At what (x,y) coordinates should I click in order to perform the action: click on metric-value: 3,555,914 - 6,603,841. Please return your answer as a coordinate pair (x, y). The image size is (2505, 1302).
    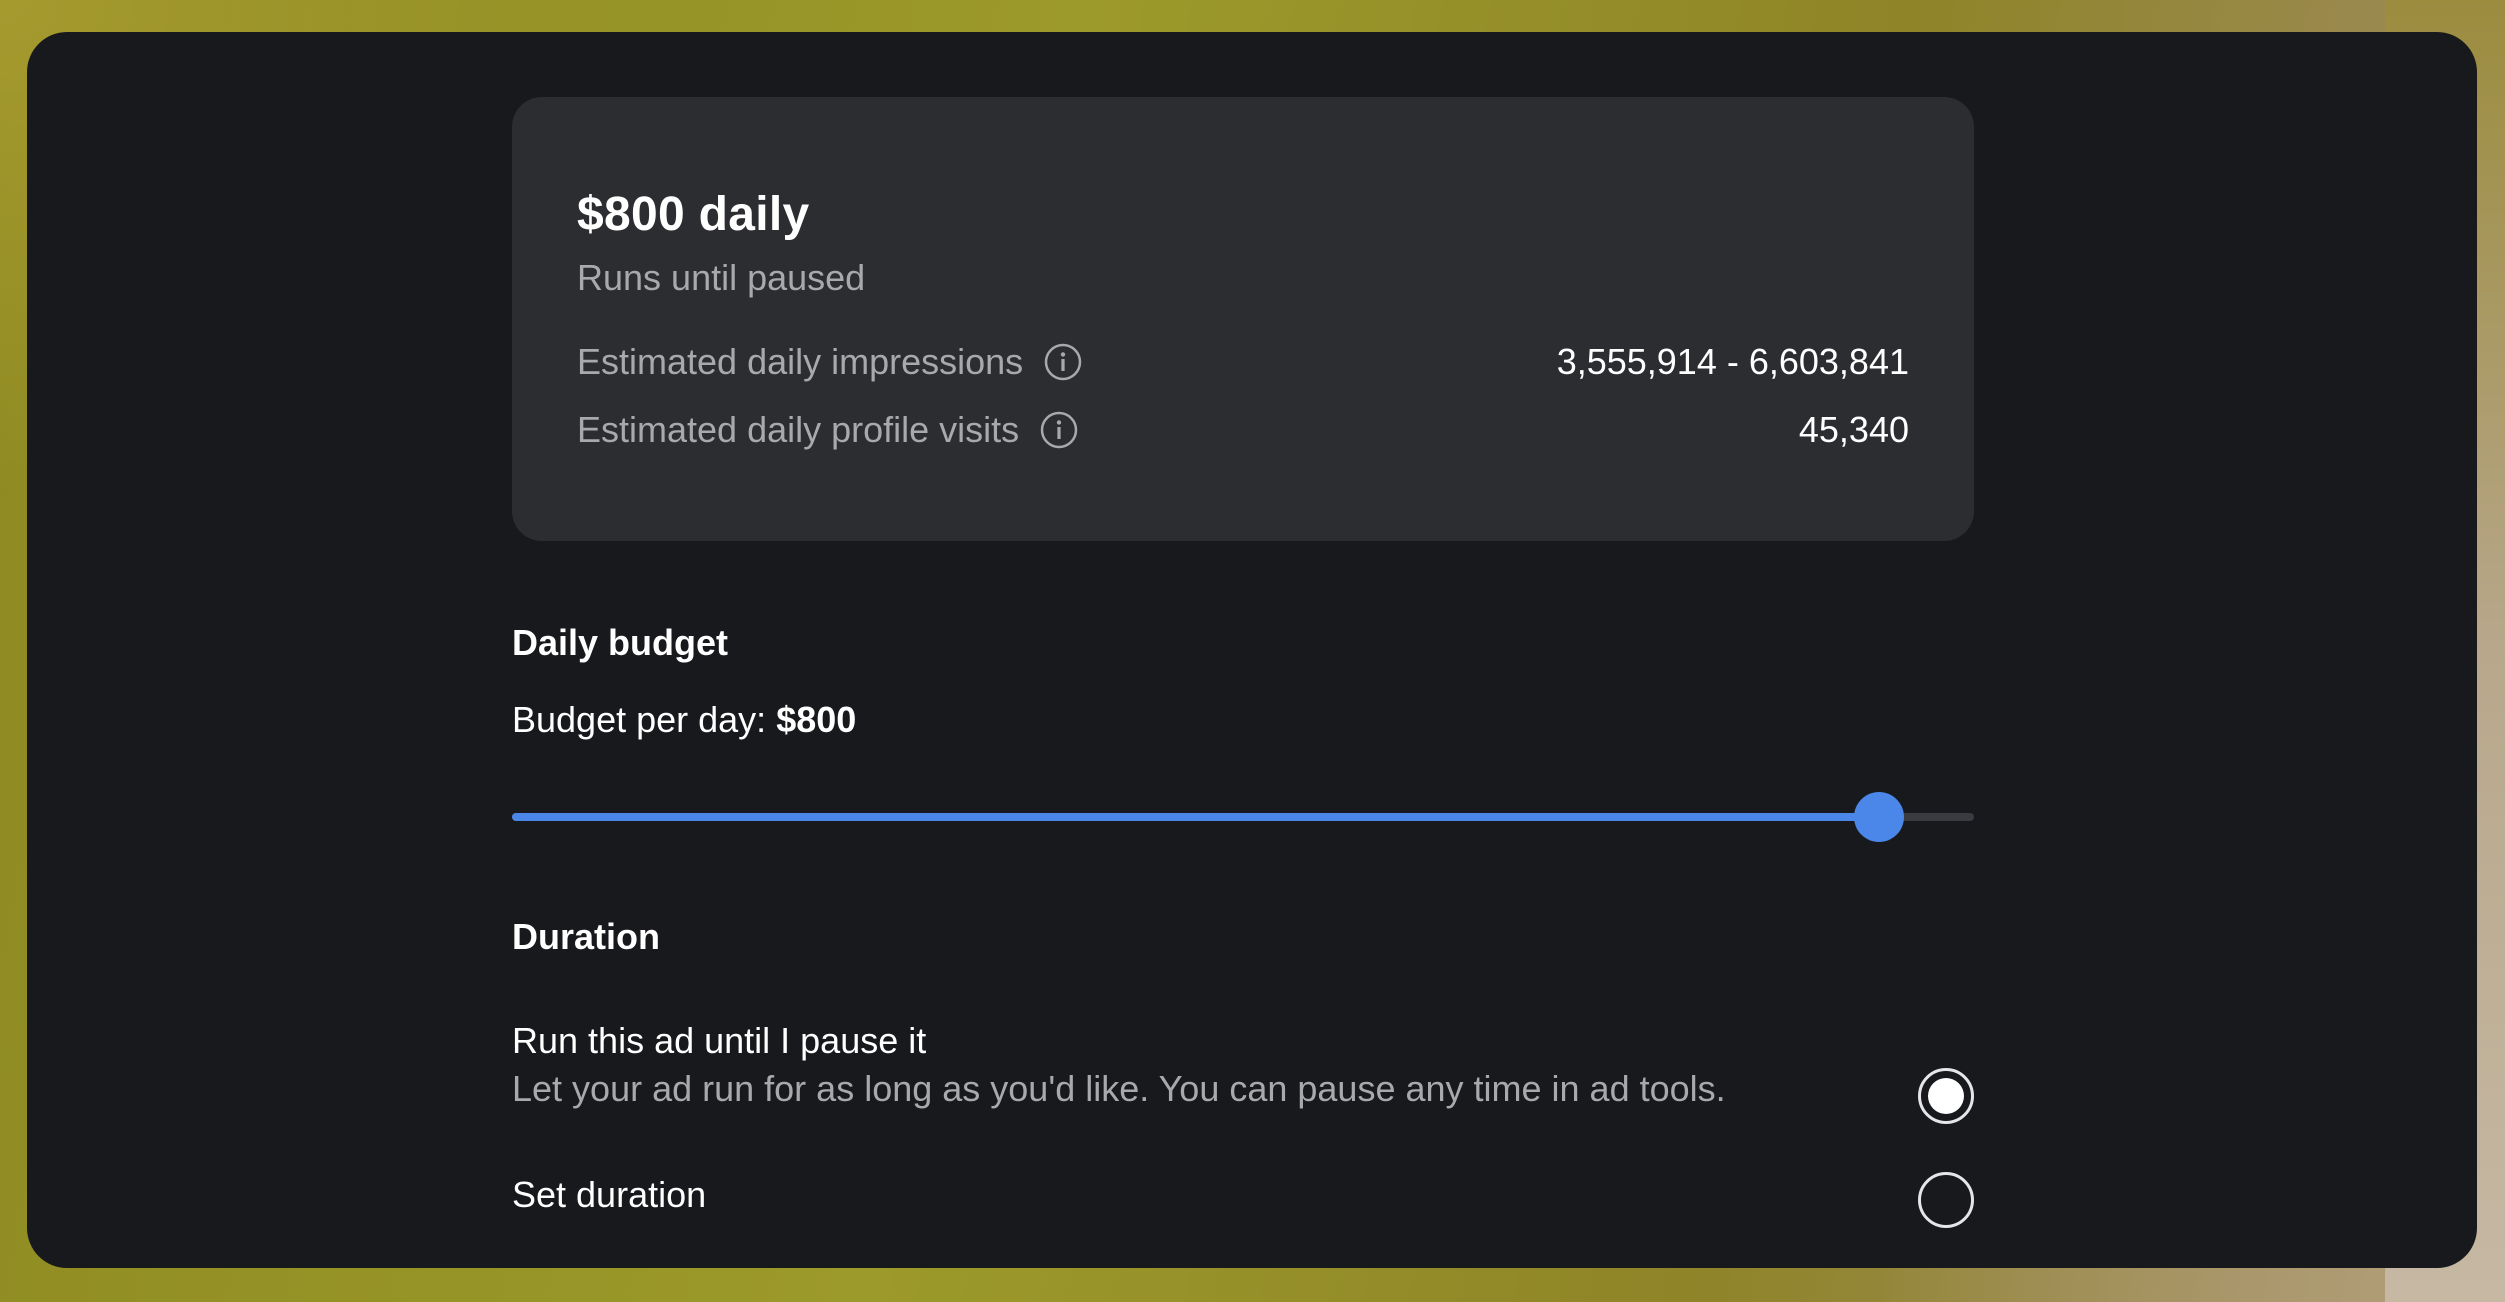
    Looking at the image, I should click on (1732, 361).